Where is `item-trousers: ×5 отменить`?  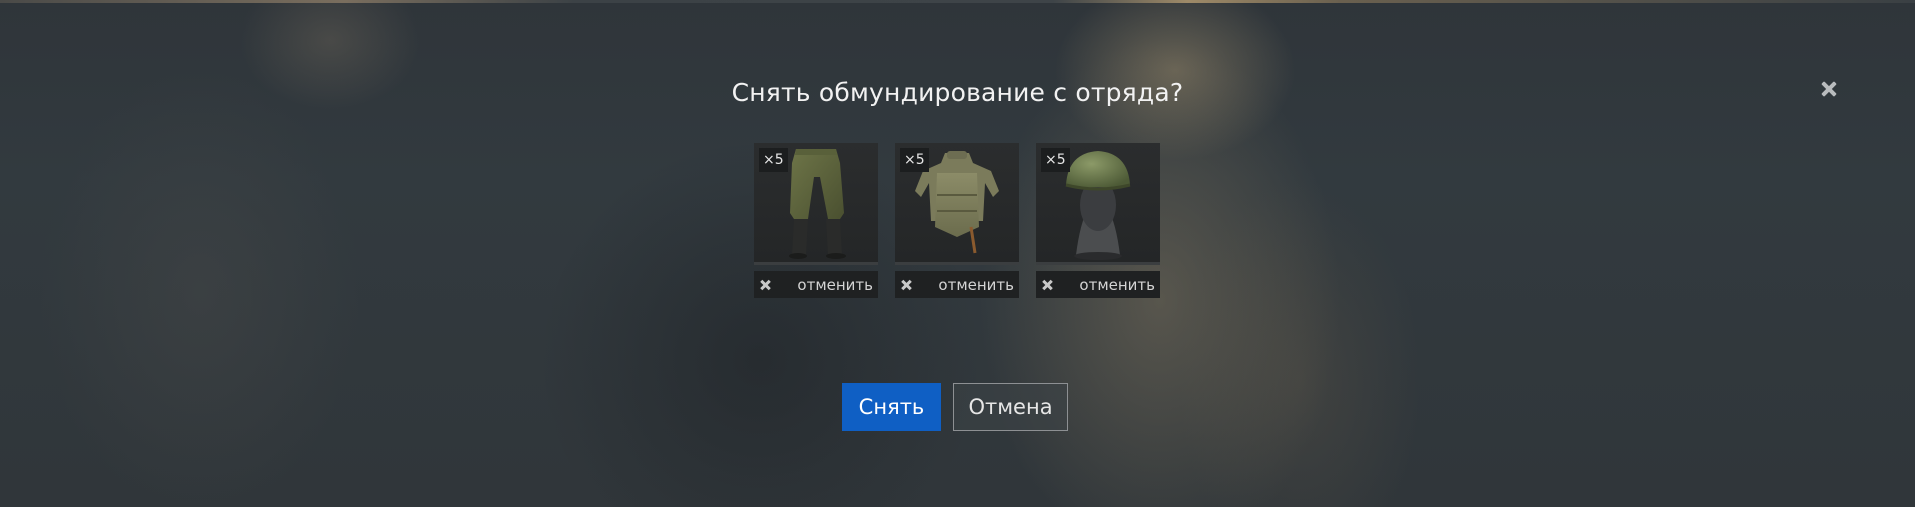
item-trousers: ×5 отменить is located at coordinates (816, 221).